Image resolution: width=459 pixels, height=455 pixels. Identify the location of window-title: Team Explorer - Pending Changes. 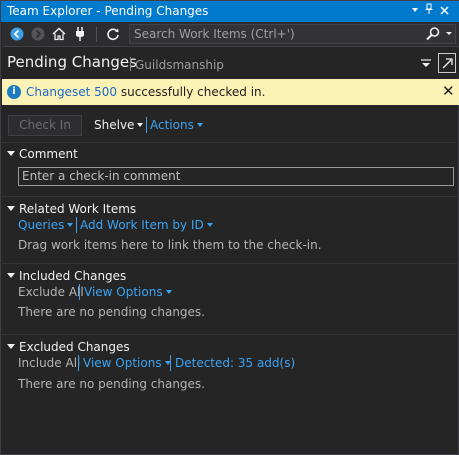
(108, 11).